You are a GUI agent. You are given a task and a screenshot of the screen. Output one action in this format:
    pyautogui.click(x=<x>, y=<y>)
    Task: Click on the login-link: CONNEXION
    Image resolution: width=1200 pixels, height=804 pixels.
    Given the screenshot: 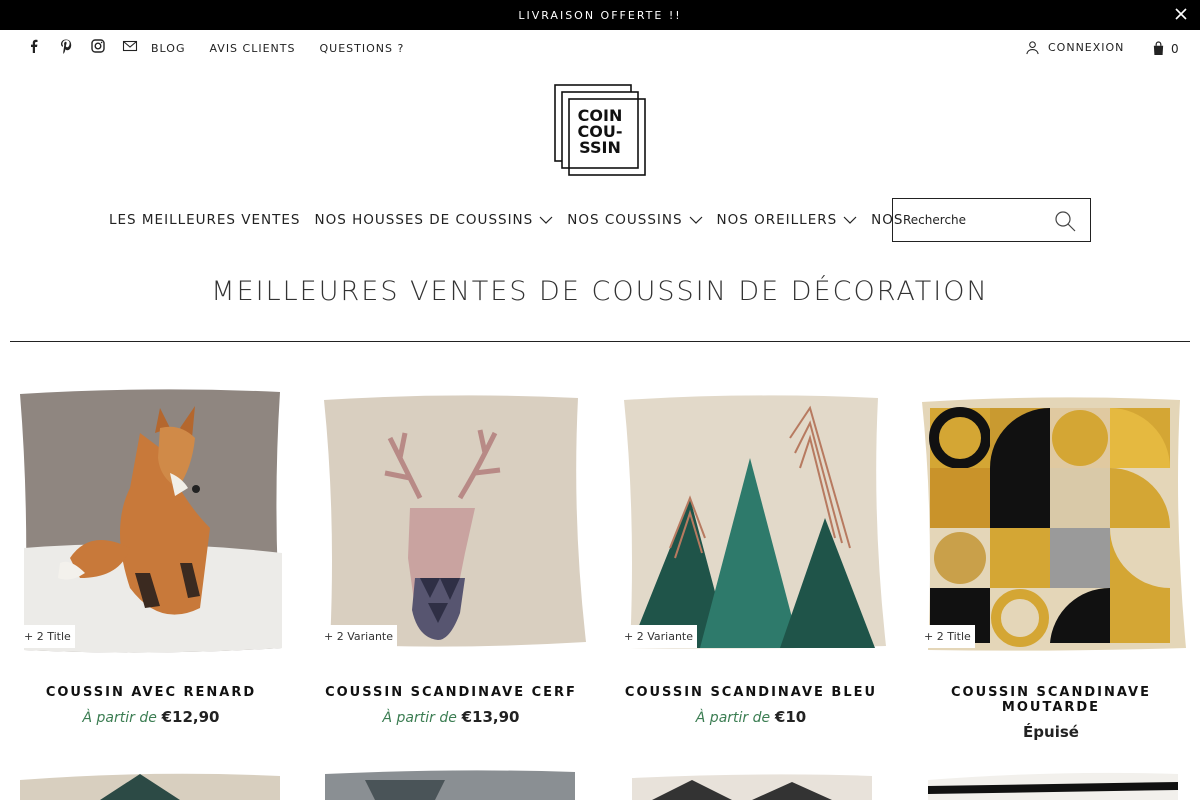 What is the action you would take?
    pyautogui.click(x=1074, y=47)
    